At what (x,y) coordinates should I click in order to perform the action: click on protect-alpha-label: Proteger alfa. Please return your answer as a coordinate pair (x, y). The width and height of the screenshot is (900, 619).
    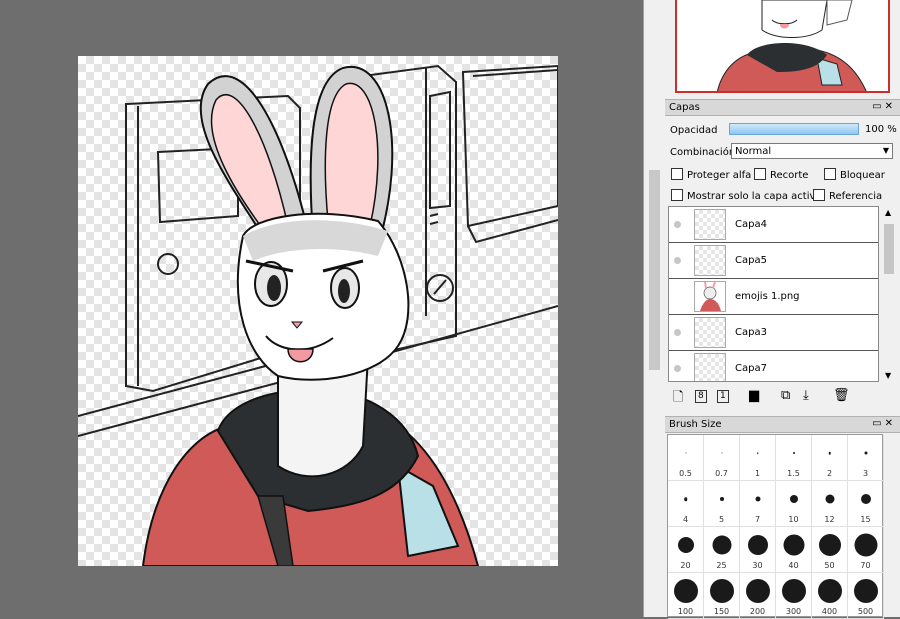
    Looking at the image, I should click on (719, 175).